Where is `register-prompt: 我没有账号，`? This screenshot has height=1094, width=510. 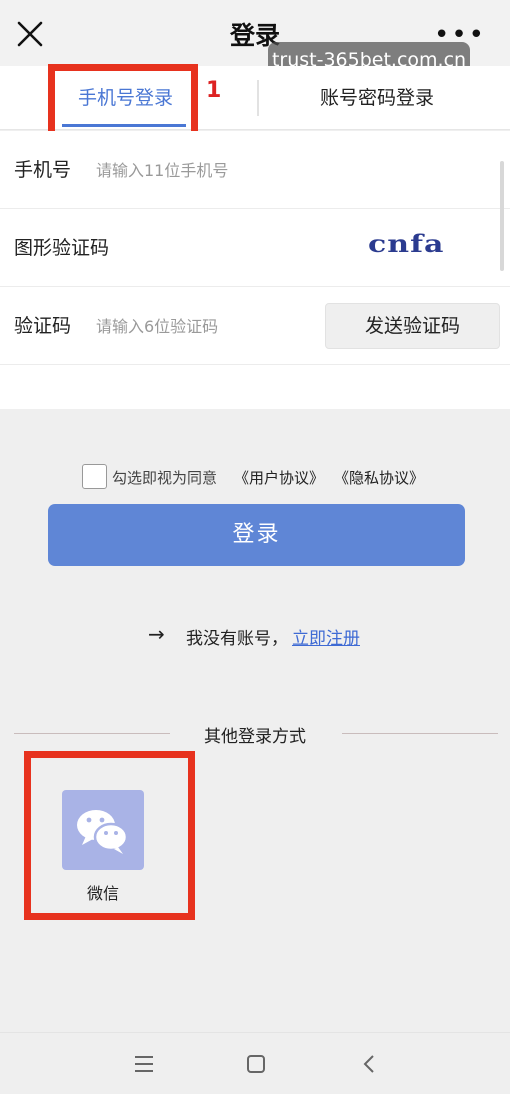
register-prompt: 我没有账号， is located at coordinates (237, 639).